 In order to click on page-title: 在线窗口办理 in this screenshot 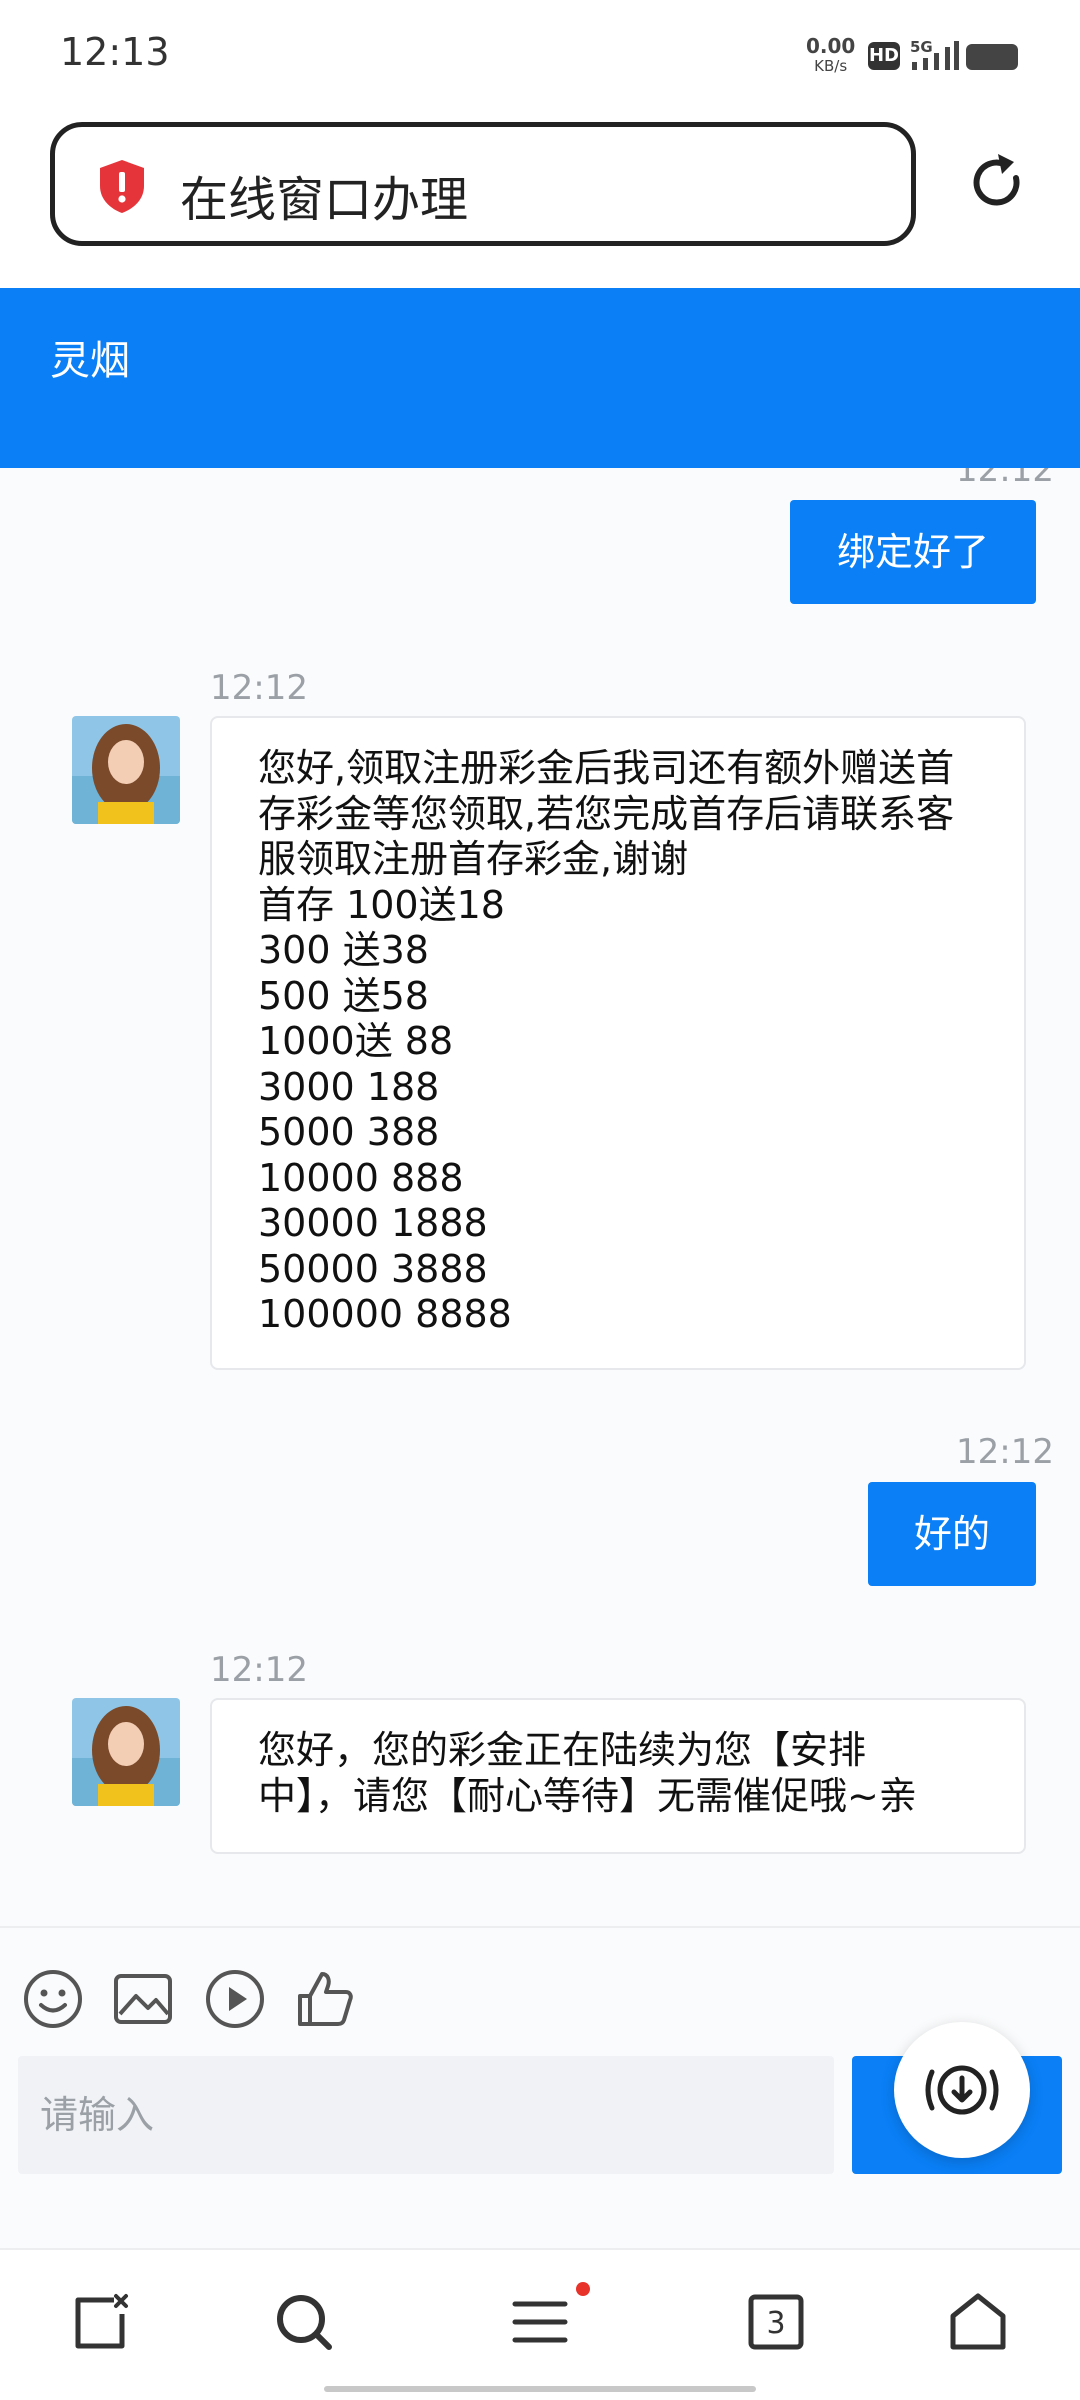, I will do `click(324, 195)`.